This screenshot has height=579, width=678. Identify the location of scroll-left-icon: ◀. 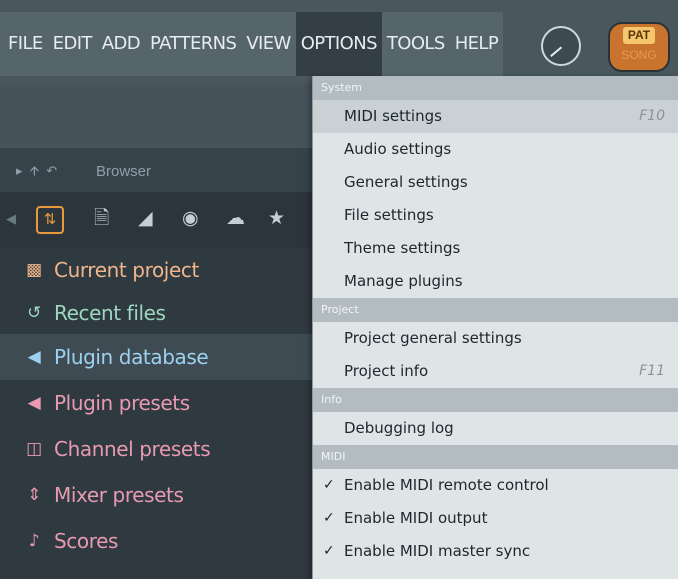
(11, 219).